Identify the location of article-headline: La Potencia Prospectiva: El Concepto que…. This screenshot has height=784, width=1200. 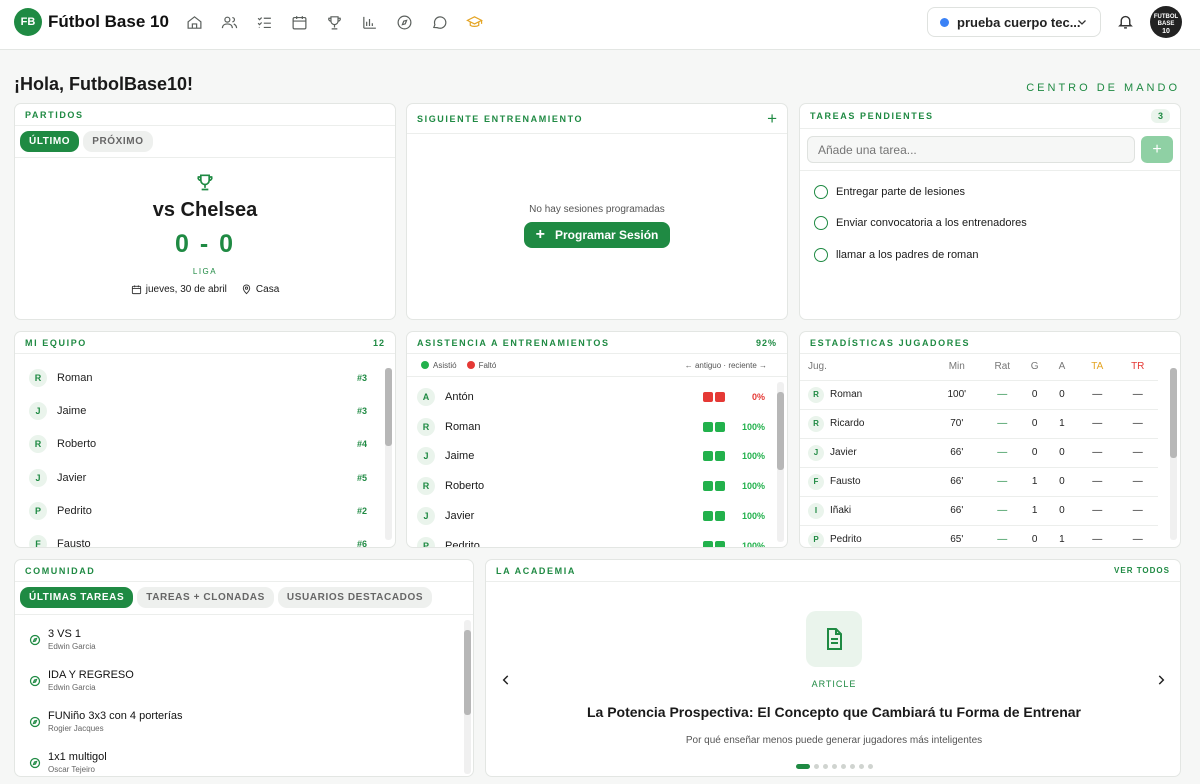
(833, 712).